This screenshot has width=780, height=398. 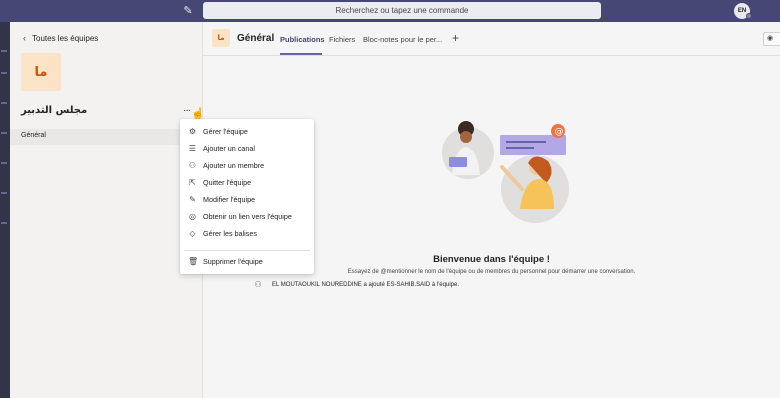 What do you see at coordinates (54, 110) in the screenshot?
I see `team-name: مجلس التدبير` at bounding box center [54, 110].